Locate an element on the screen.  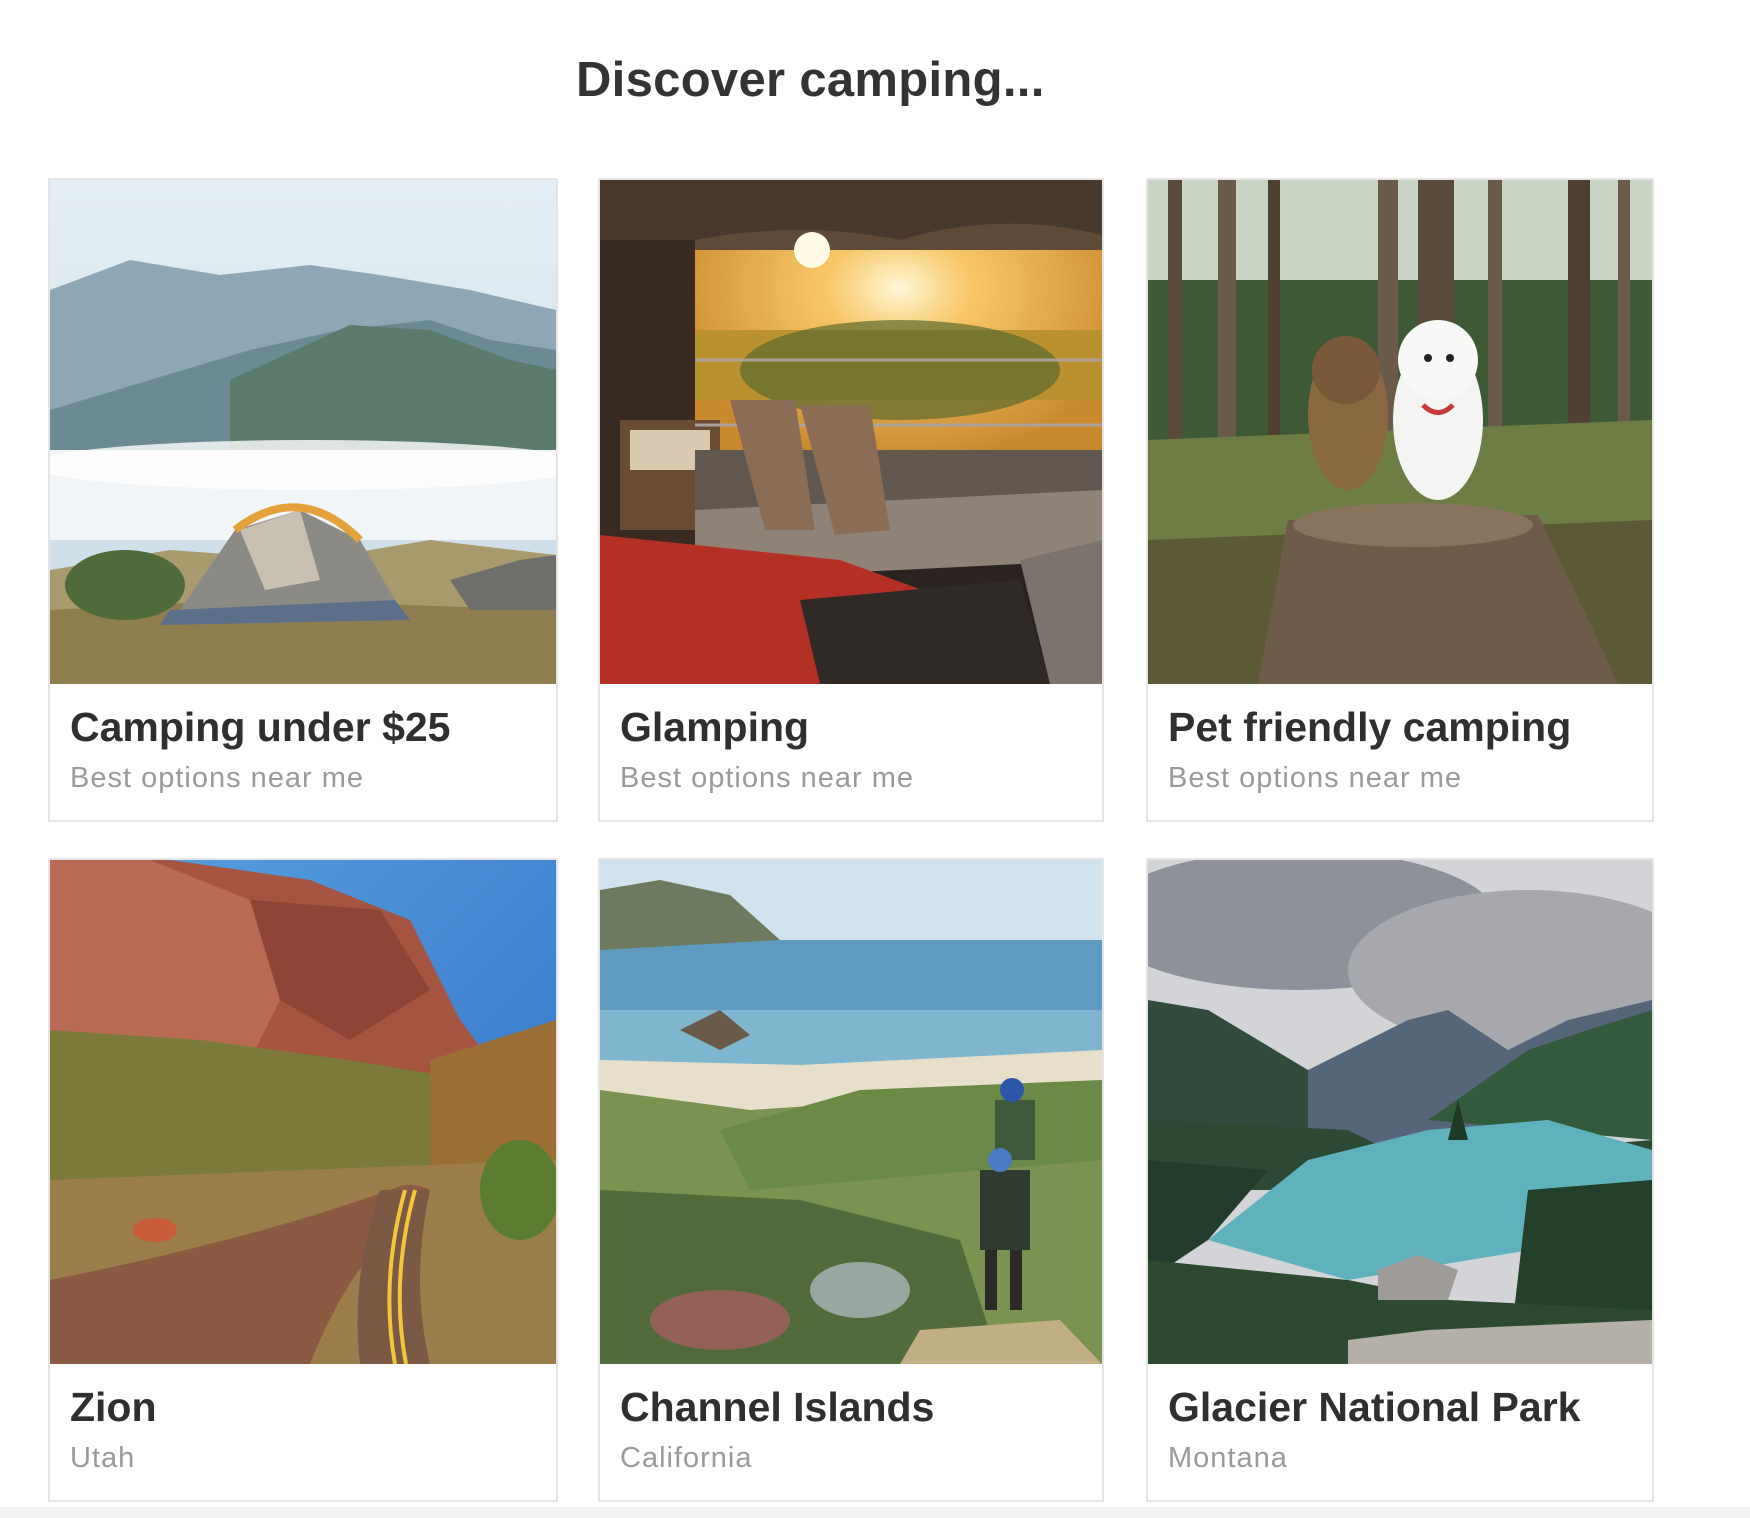
card-glamping: Glamping Best options near me is located at coordinates (851, 500).